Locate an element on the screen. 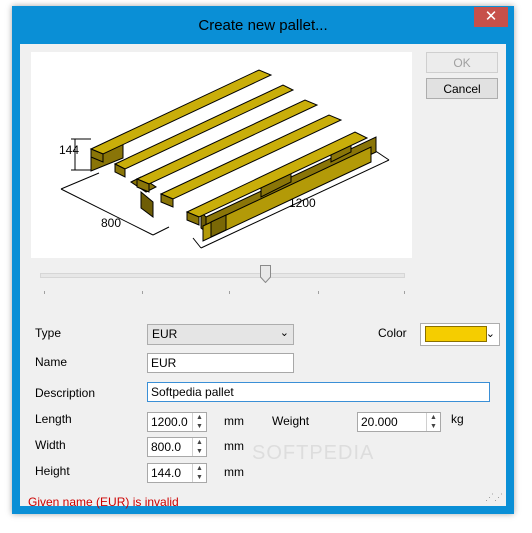 This screenshot has height=533, width=532. height-dimension-label: 144 is located at coordinates (69, 150).